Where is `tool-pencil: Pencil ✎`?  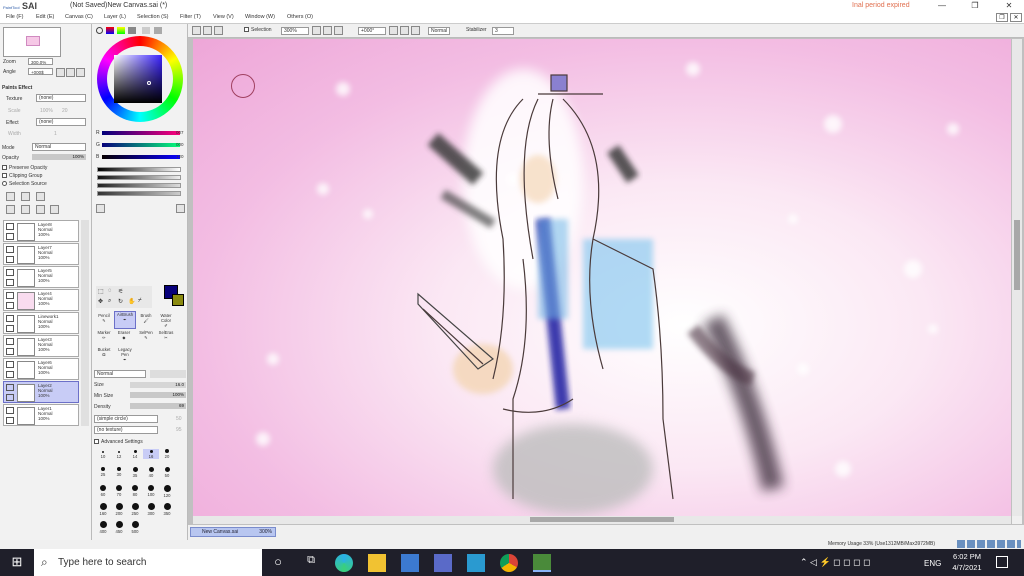 tool-pencil: Pencil ✎ is located at coordinates (104, 318).